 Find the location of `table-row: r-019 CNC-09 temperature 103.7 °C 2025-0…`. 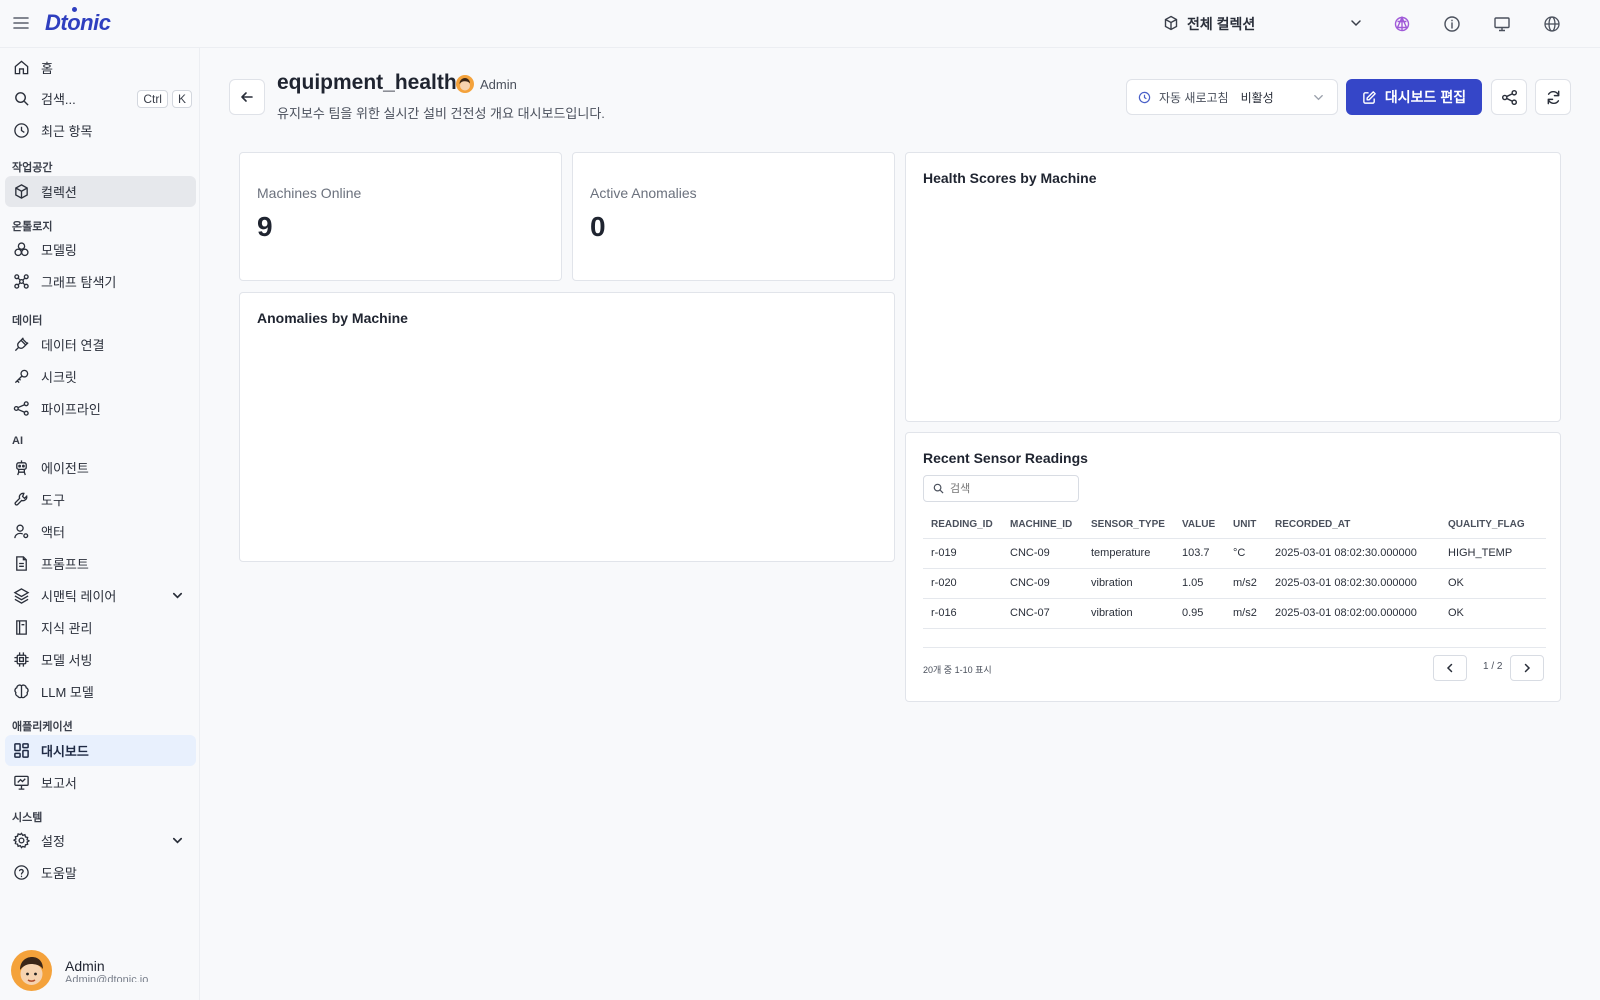

table-row: r-019 CNC-09 temperature 103.7 °C 2025-0… is located at coordinates (1234, 553).